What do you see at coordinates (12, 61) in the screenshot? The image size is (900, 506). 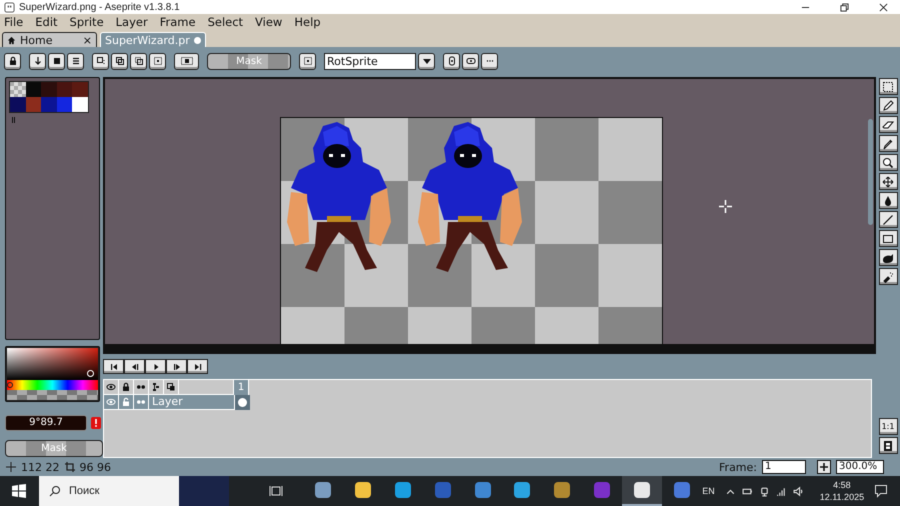 I see `lock-button` at bounding box center [12, 61].